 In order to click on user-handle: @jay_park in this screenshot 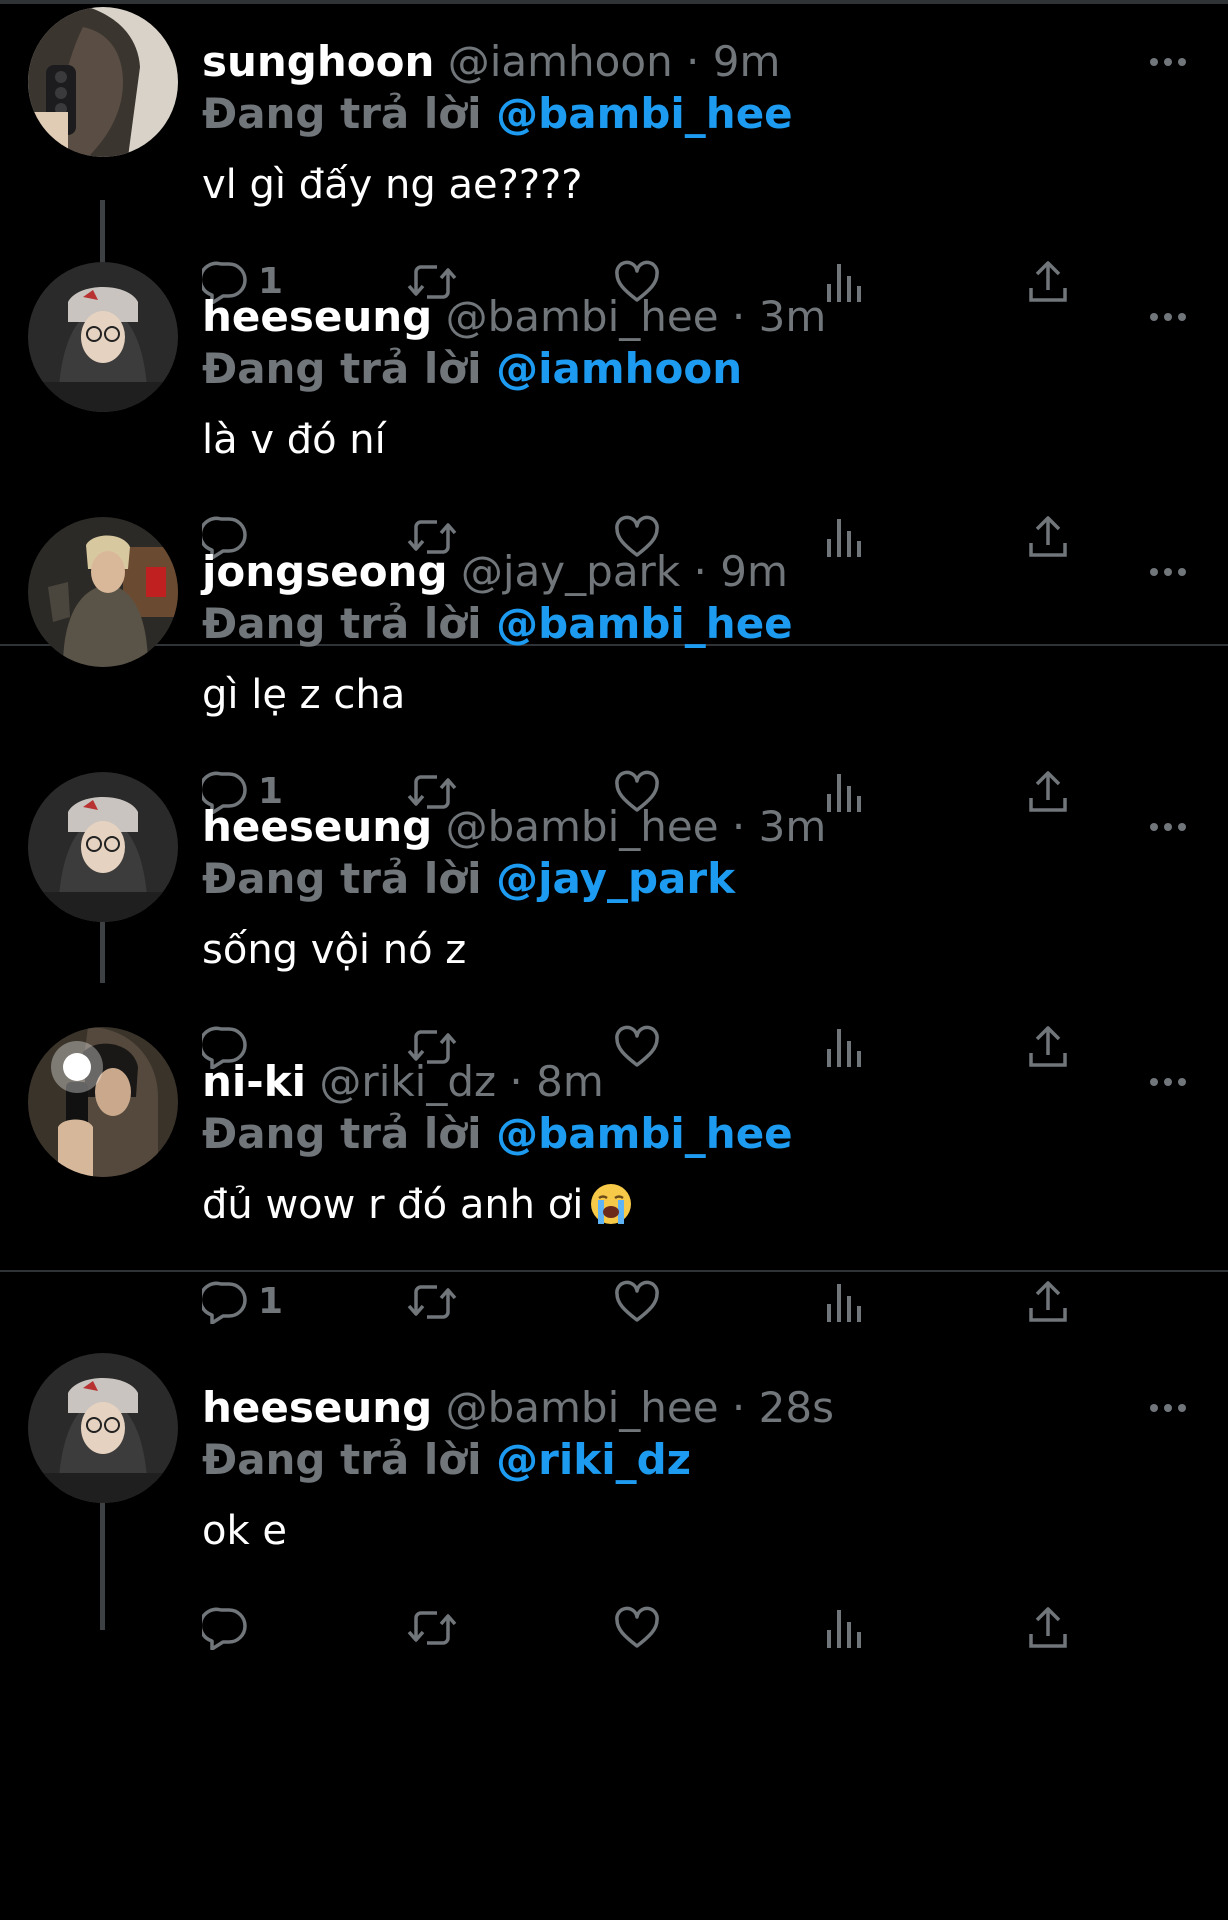, I will do `click(570, 571)`.